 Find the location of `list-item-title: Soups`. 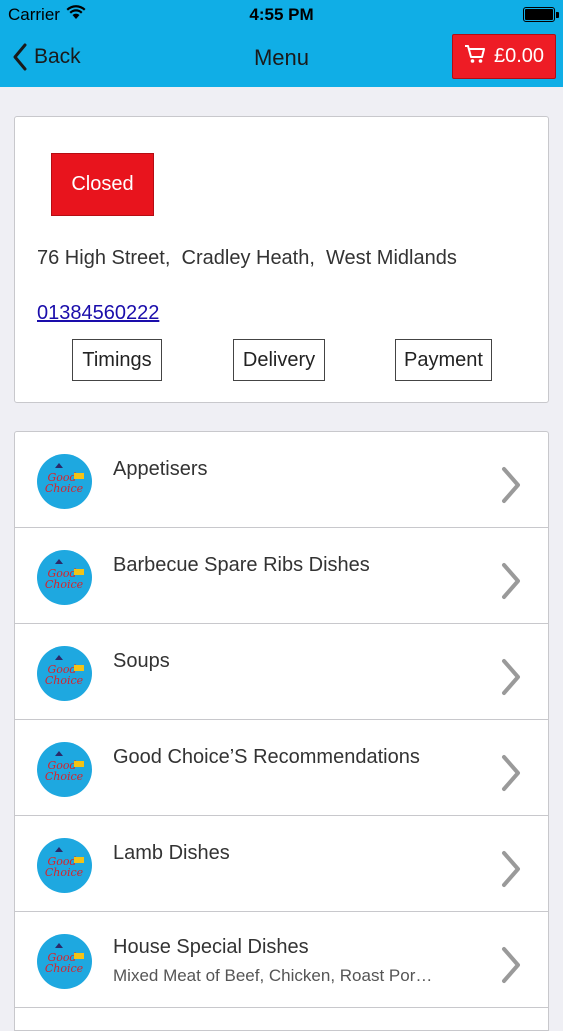

list-item-title: Soups is located at coordinates (141, 661).